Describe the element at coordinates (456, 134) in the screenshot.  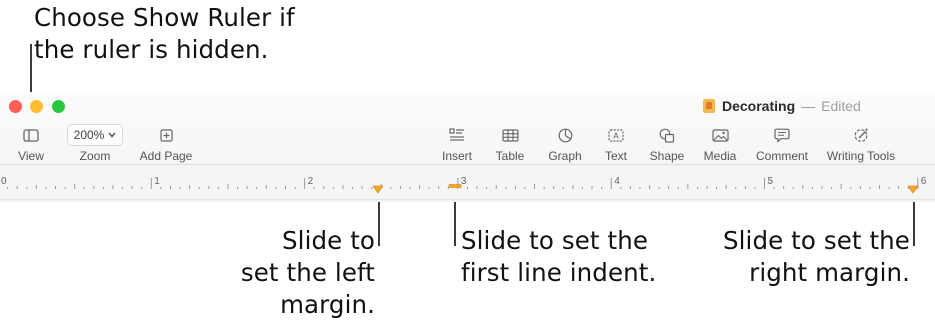
I see `insert-icon` at that location.